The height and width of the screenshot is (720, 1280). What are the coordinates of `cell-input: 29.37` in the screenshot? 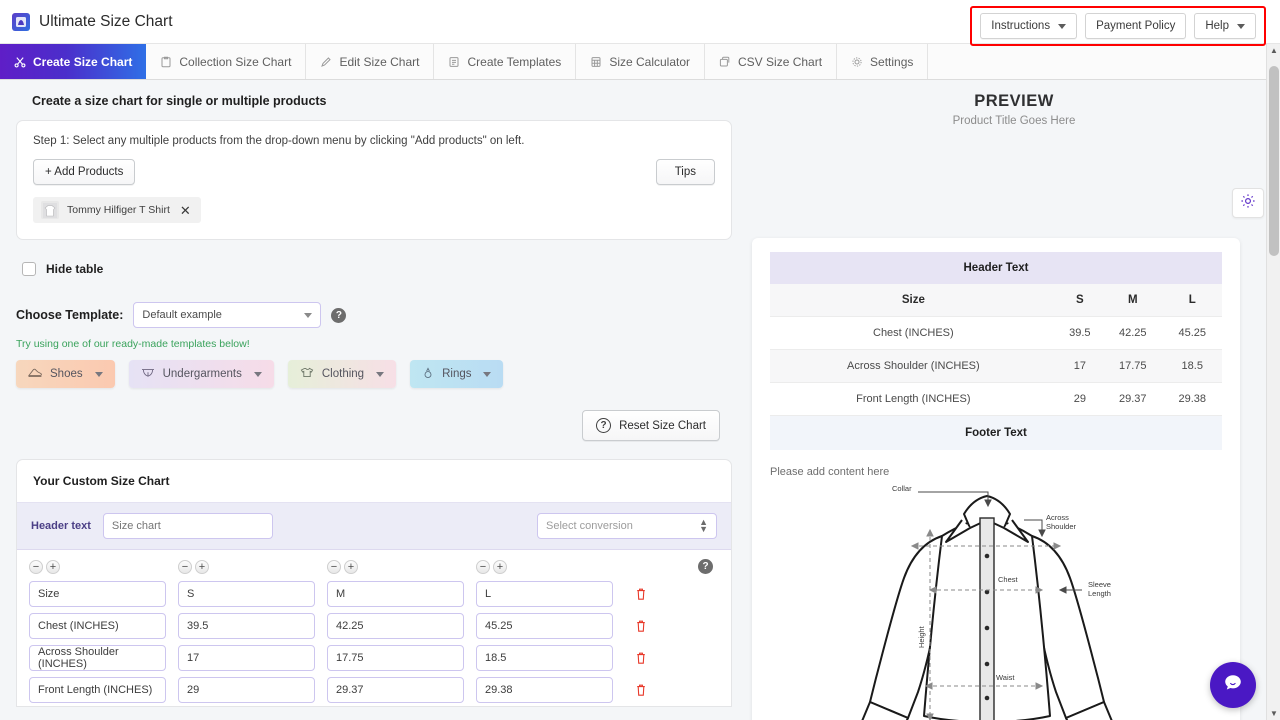 It's located at (395, 690).